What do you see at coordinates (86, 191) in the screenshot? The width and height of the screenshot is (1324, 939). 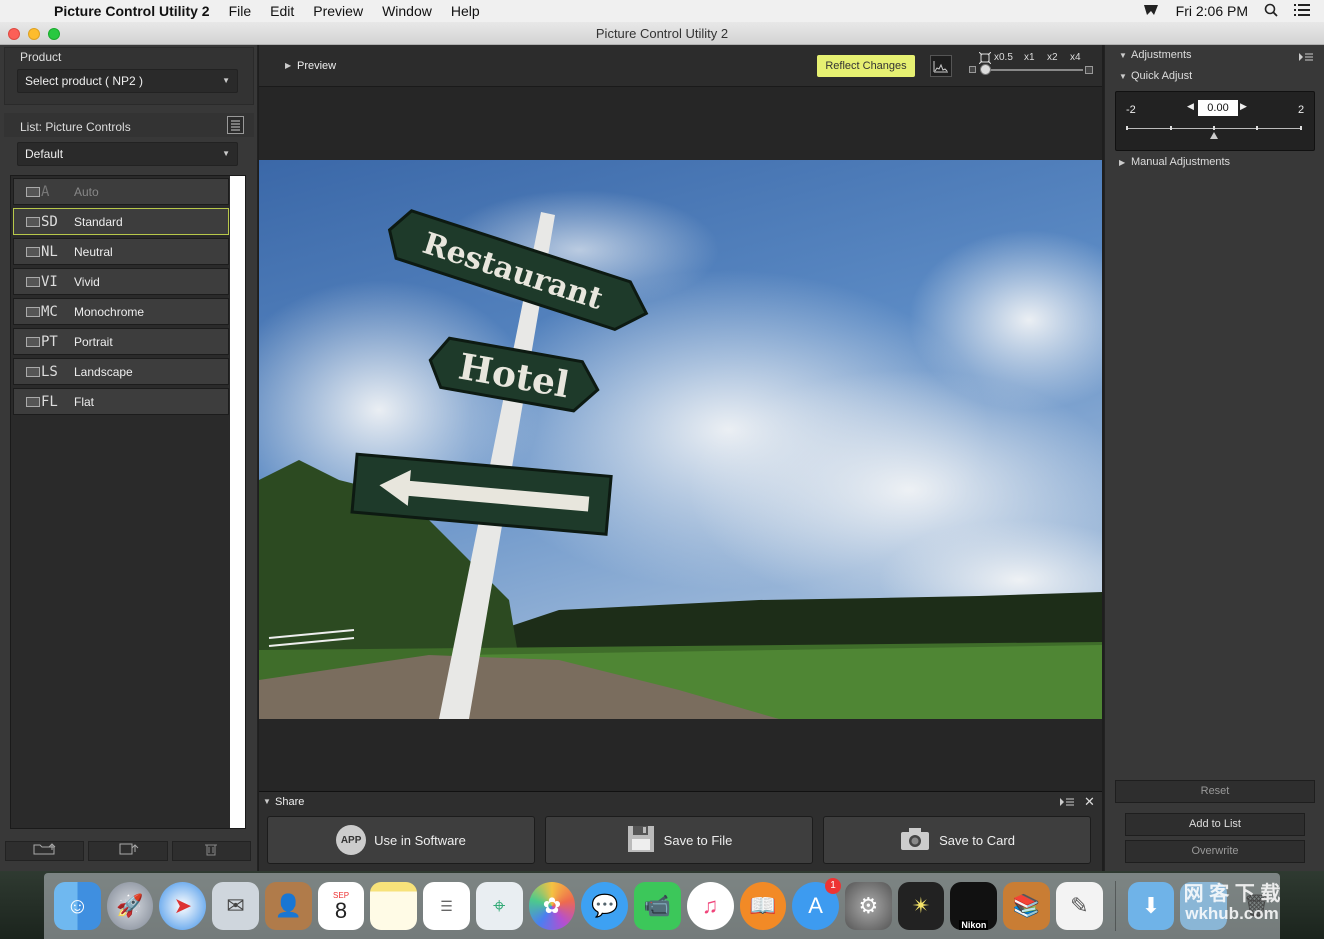 I see `list-item-label: Auto` at bounding box center [86, 191].